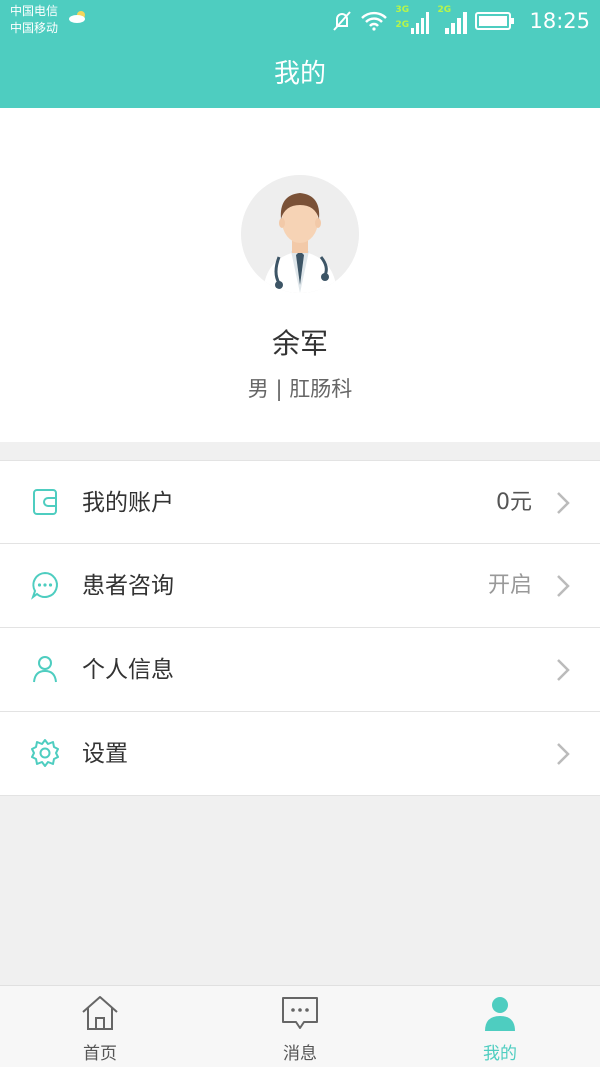 This screenshot has height=1067, width=600. I want to click on tab-home: 首页, so click(100, 1026).